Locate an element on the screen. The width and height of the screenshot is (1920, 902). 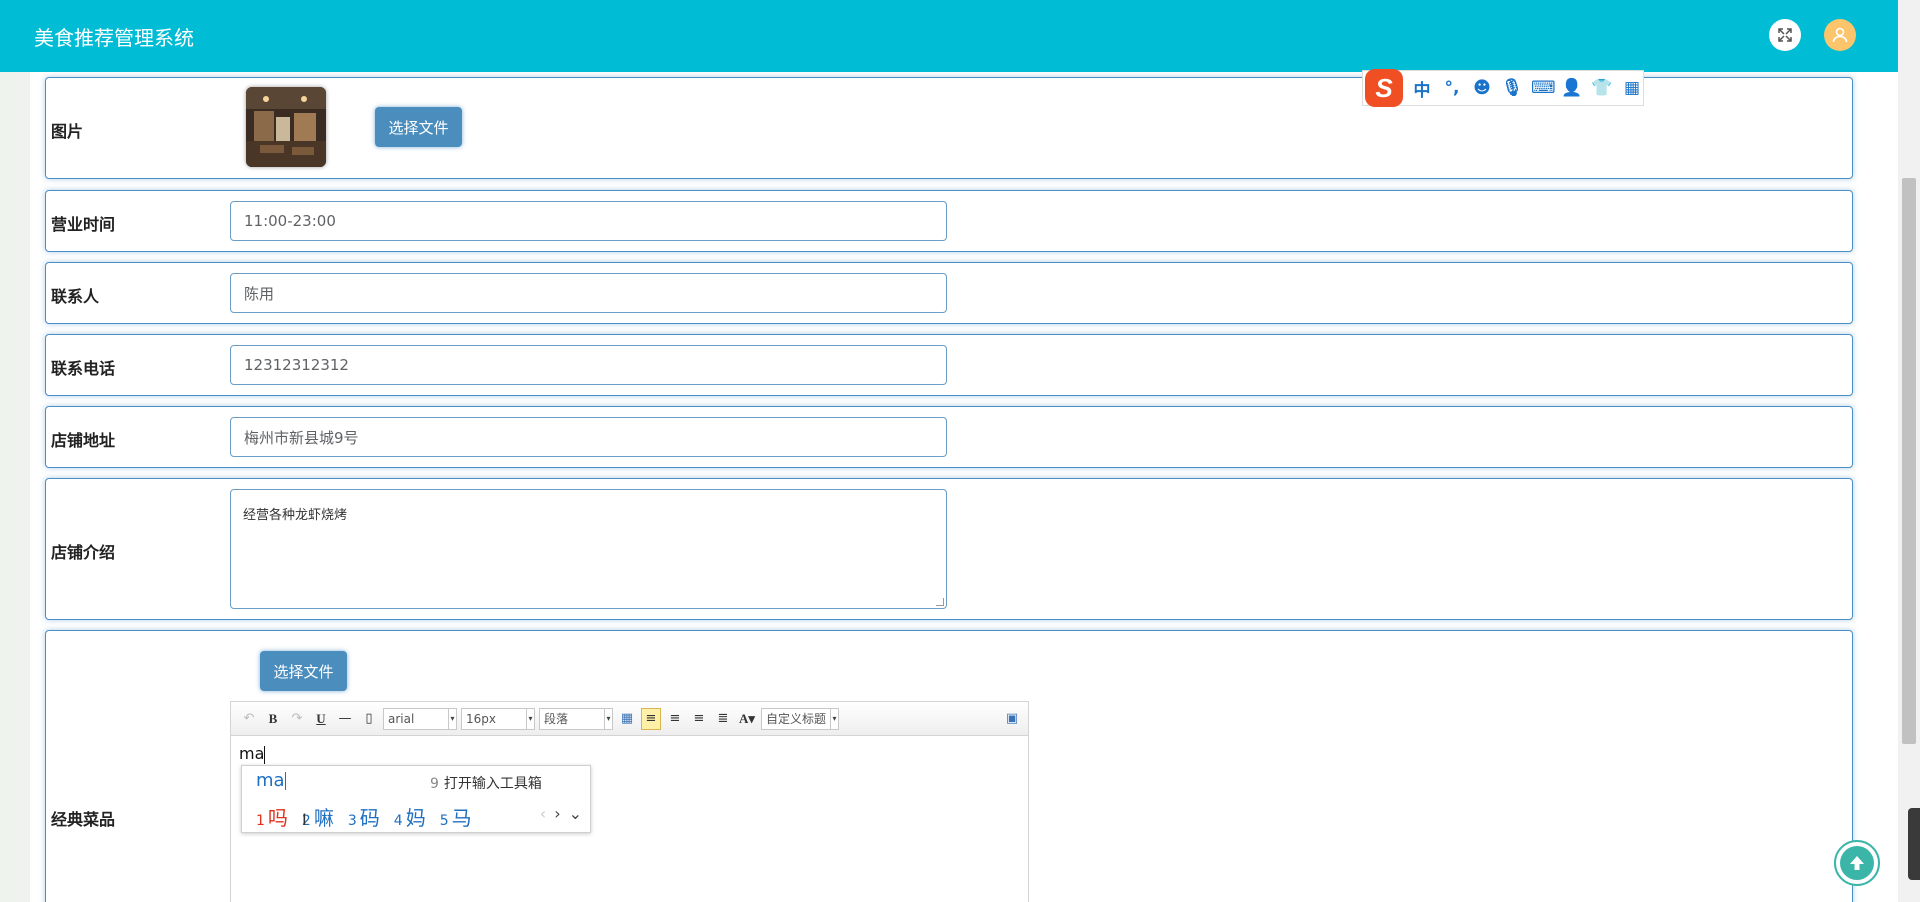
form-row-address: 店铺地址 梅州市新县城9号 is located at coordinates (949, 437).